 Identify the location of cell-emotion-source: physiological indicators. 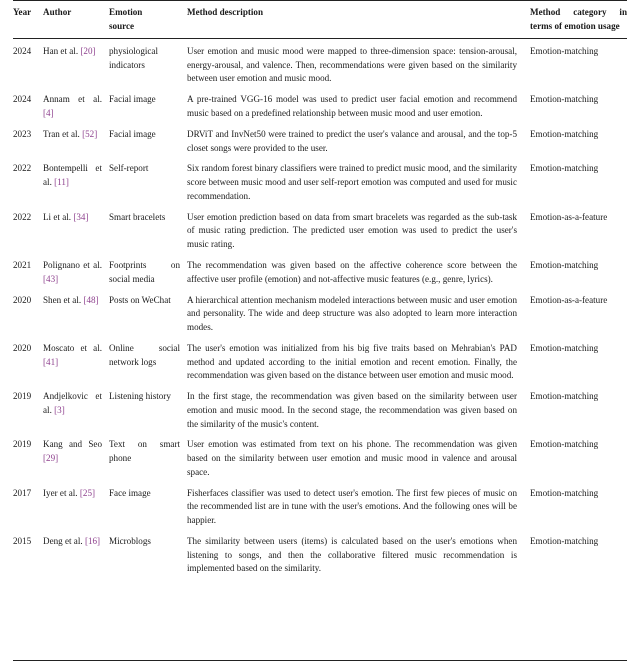
(133, 57).